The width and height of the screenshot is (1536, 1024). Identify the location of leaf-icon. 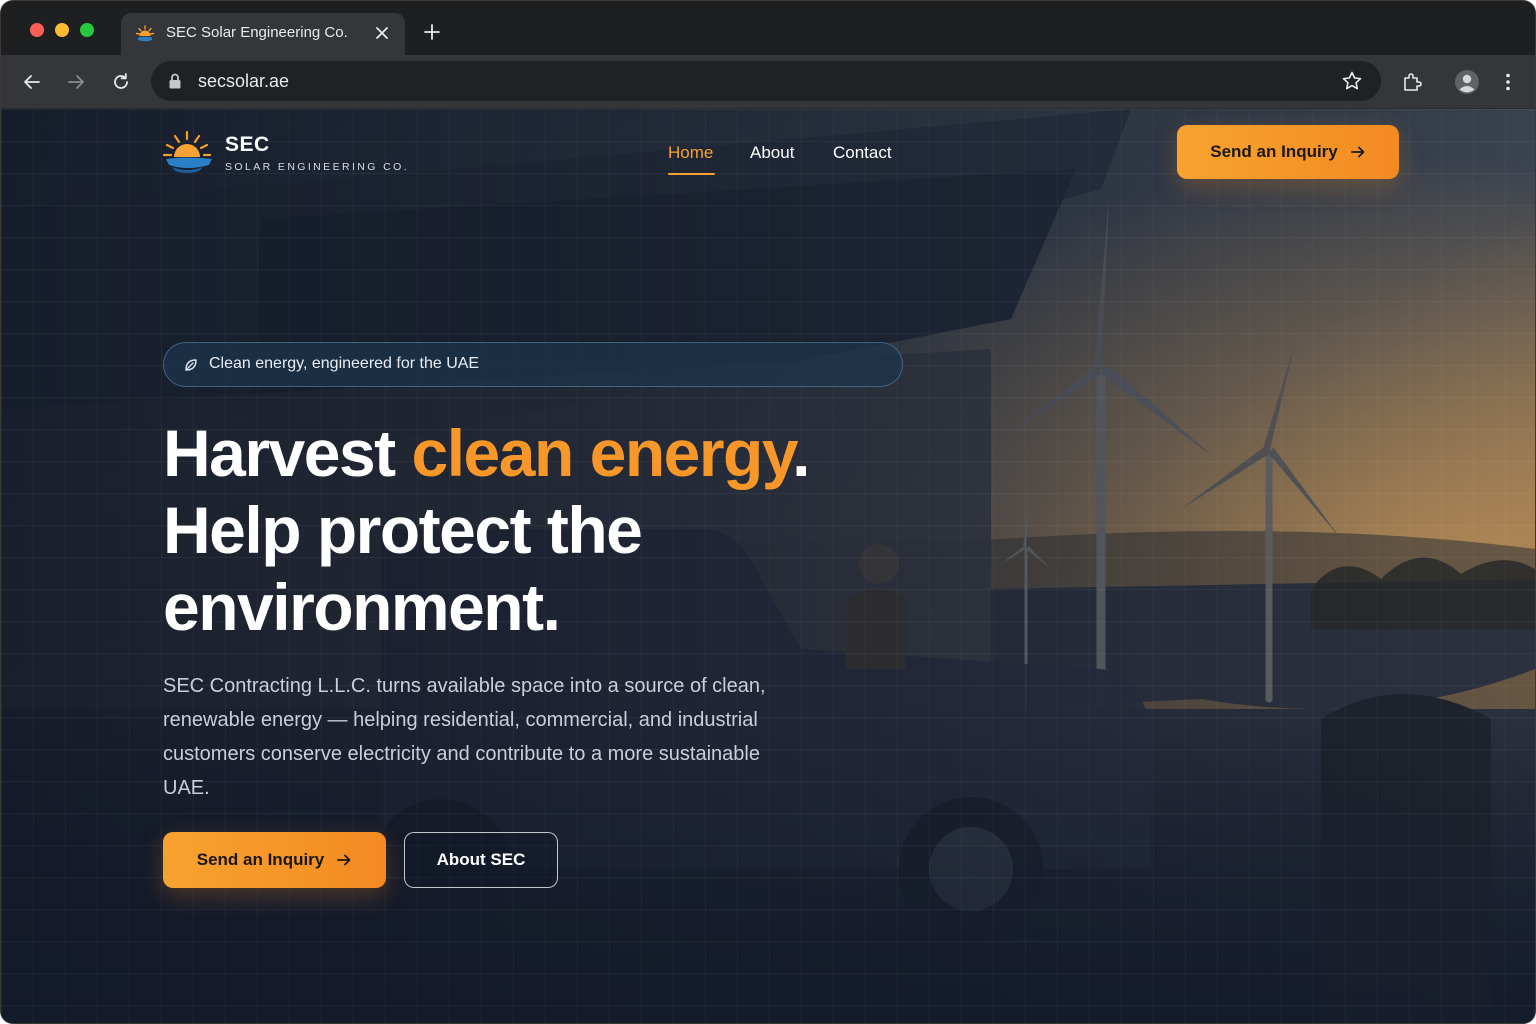
(191, 365).